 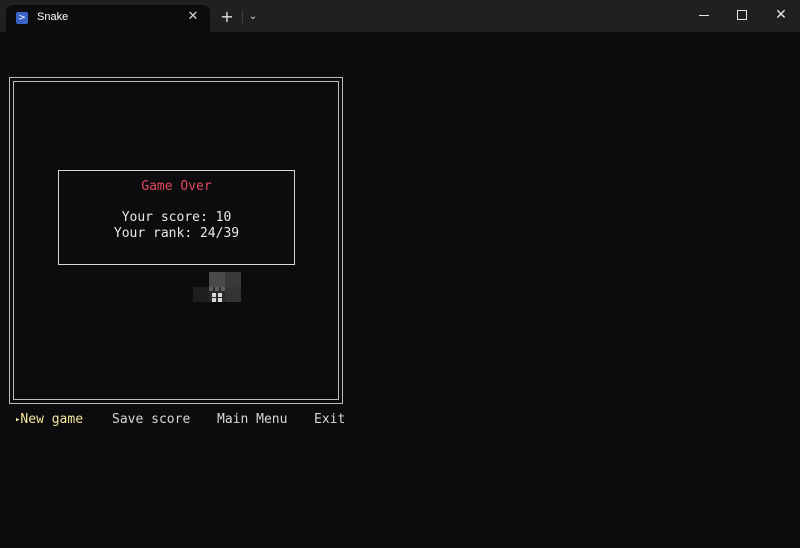 What do you see at coordinates (108, 18) in the screenshot?
I see `tab-snake: > Snake ✕` at bounding box center [108, 18].